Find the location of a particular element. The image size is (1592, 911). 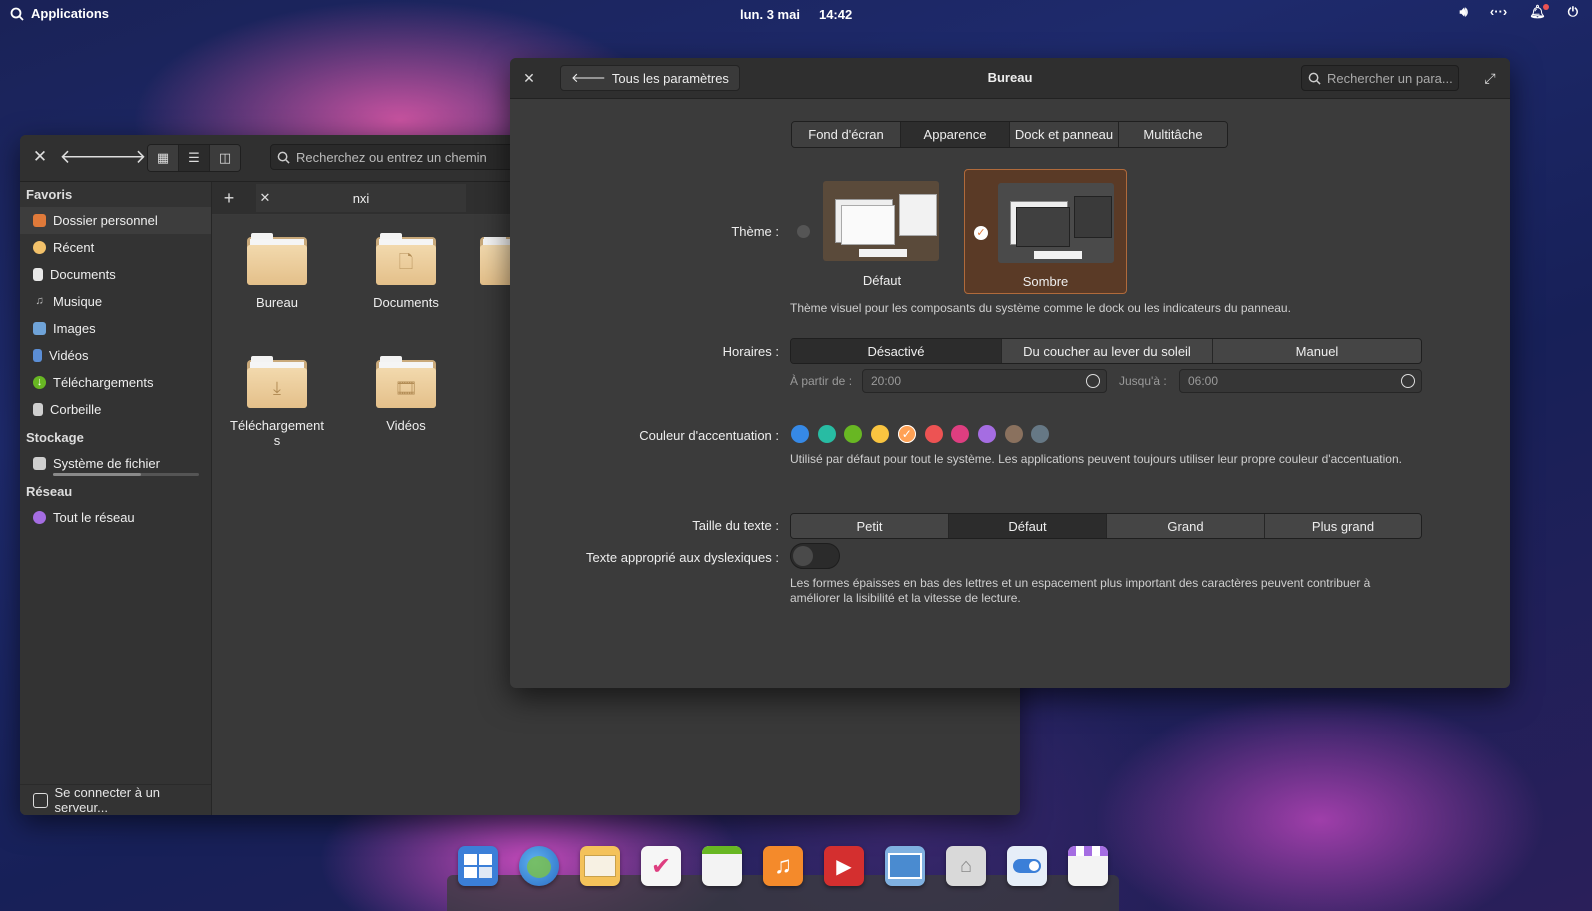

sidebar-item-home: Dossier personnel is located at coordinates (115, 220).